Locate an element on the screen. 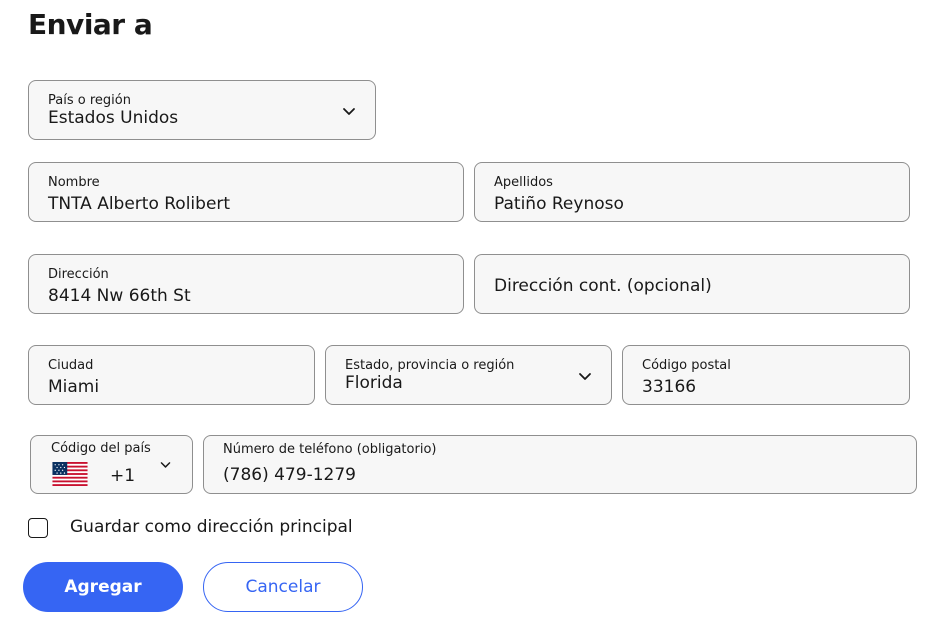 The height and width of the screenshot is (634, 937). first-name-label: Nombre is located at coordinates (74, 182).